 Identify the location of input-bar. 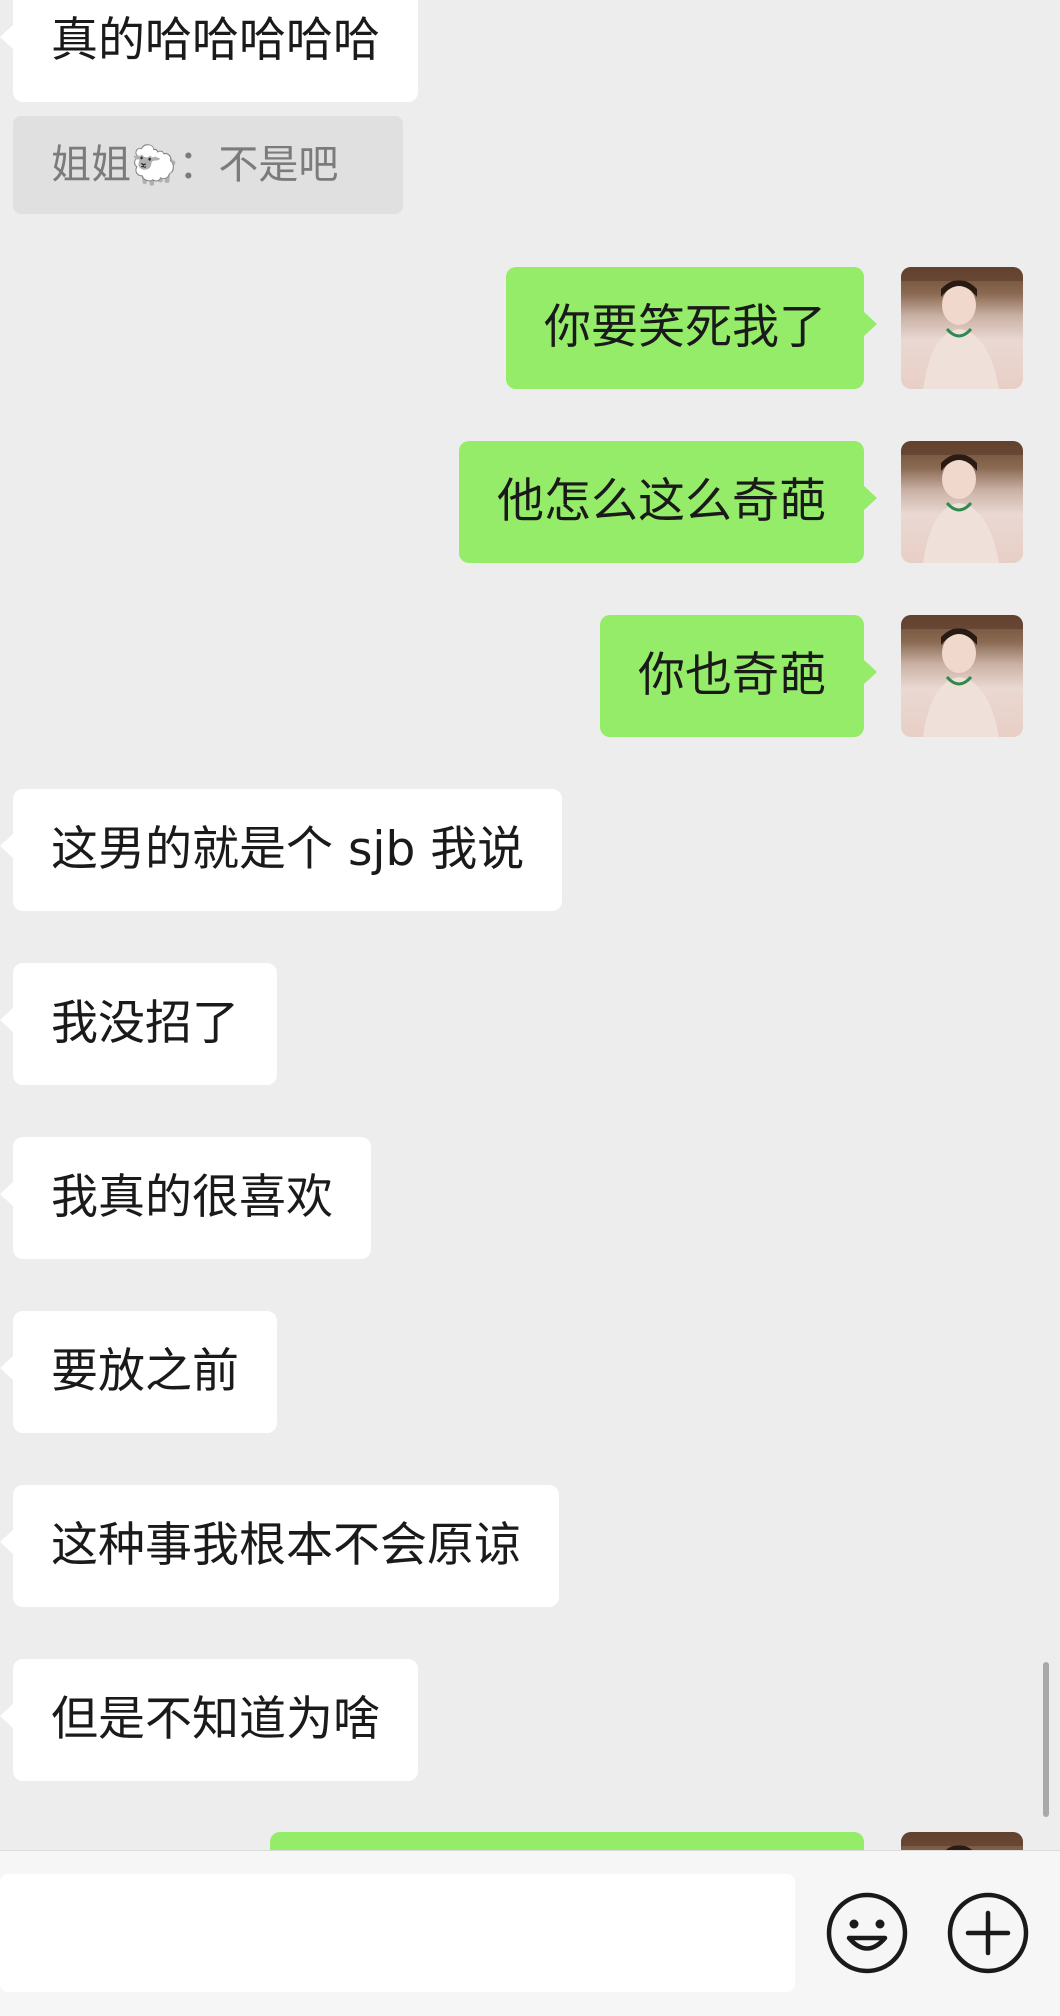
(530, 1933).